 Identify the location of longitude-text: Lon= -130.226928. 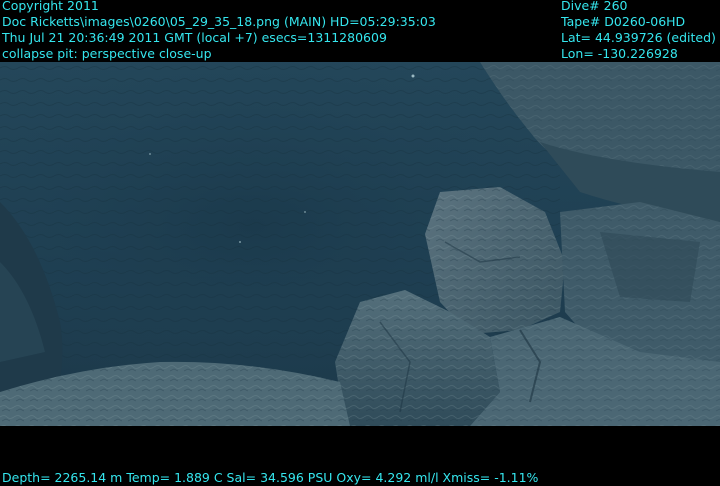
(619, 53).